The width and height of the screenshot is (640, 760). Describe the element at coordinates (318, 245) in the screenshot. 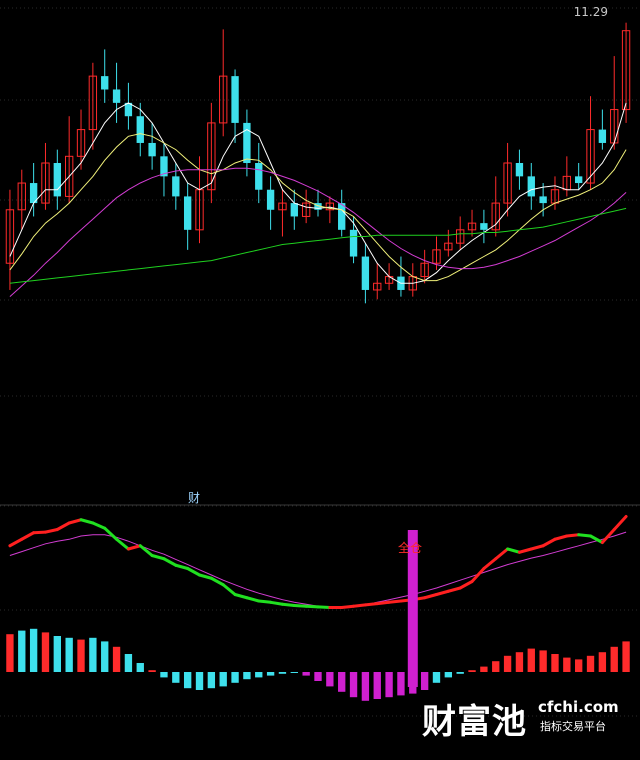

I see `ma-line-ma60` at that location.